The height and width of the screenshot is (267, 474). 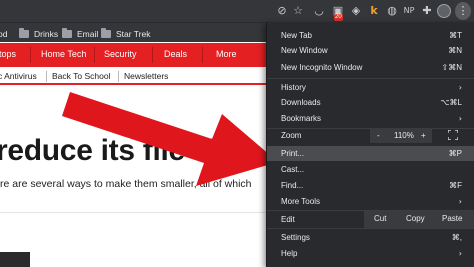 What do you see at coordinates (380, 218) in the screenshot?
I see `cut-button: Cut` at bounding box center [380, 218].